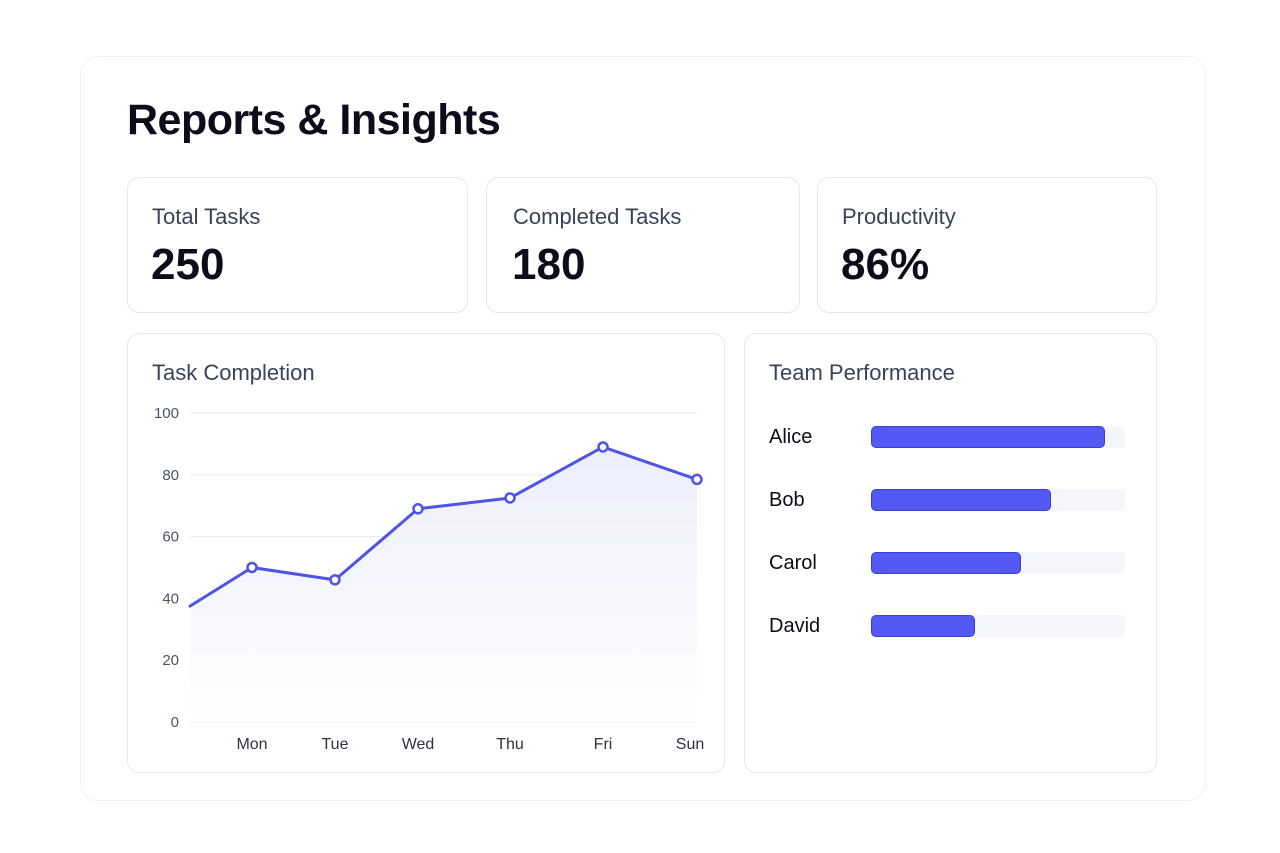 The height and width of the screenshot is (853, 1280). I want to click on stat-value: 86%, so click(885, 264).